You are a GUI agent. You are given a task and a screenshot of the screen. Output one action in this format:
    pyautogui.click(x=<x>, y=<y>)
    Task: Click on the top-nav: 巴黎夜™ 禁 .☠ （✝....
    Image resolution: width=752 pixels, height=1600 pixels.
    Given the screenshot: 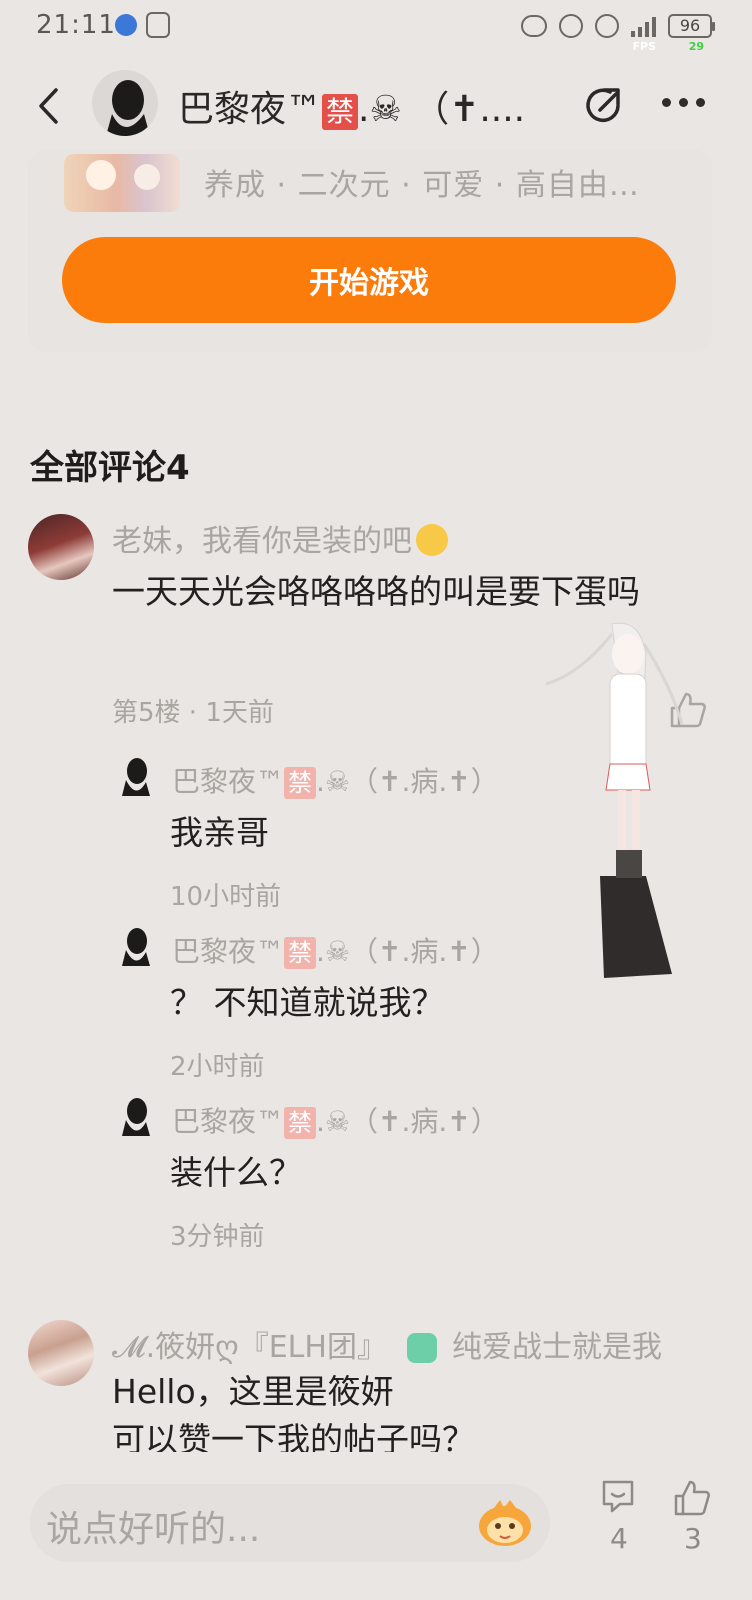 What is the action you would take?
    pyautogui.click(x=376, y=106)
    